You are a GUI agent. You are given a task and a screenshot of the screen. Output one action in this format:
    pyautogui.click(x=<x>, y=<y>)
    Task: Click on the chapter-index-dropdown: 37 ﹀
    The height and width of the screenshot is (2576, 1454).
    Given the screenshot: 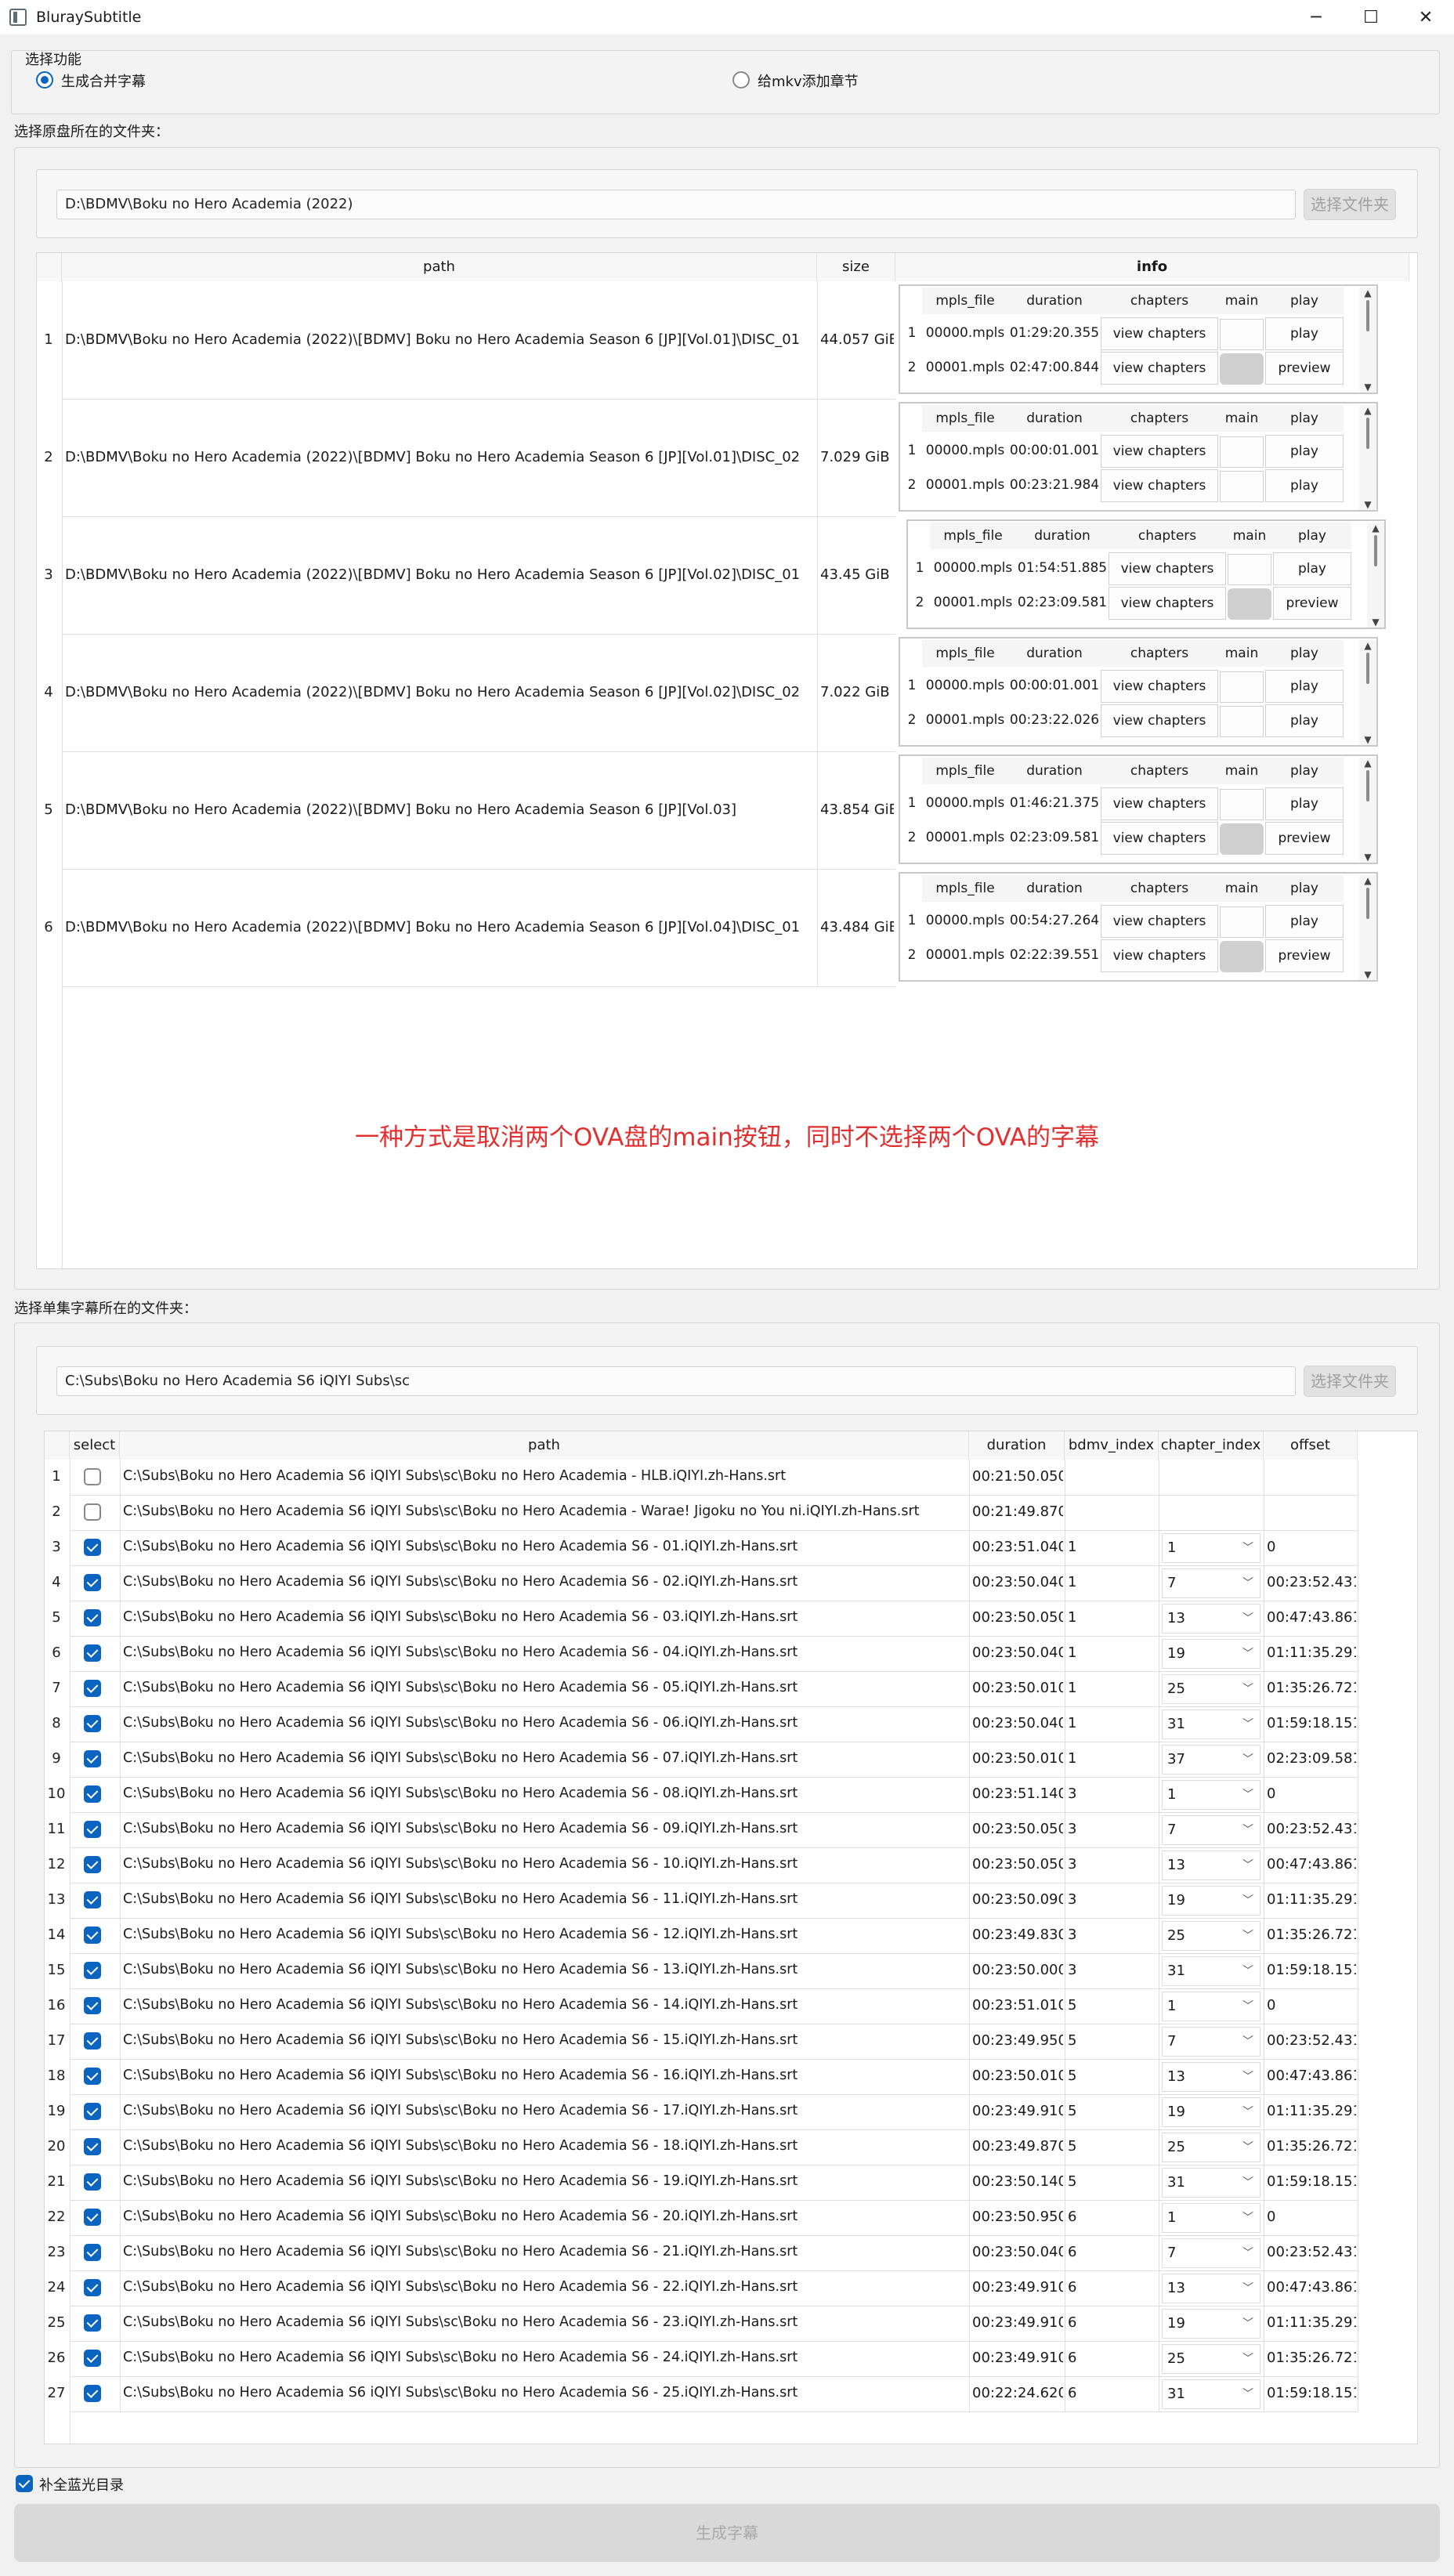 What is the action you would take?
    pyautogui.click(x=1211, y=1760)
    